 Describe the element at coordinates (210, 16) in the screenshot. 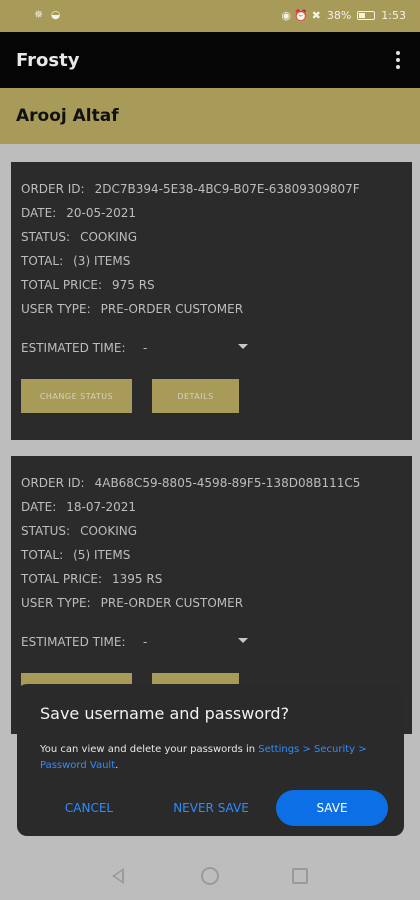

I see `status-bar: ✵ ◒ ◉ ⏰ ✖ 38% 1:53` at that location.